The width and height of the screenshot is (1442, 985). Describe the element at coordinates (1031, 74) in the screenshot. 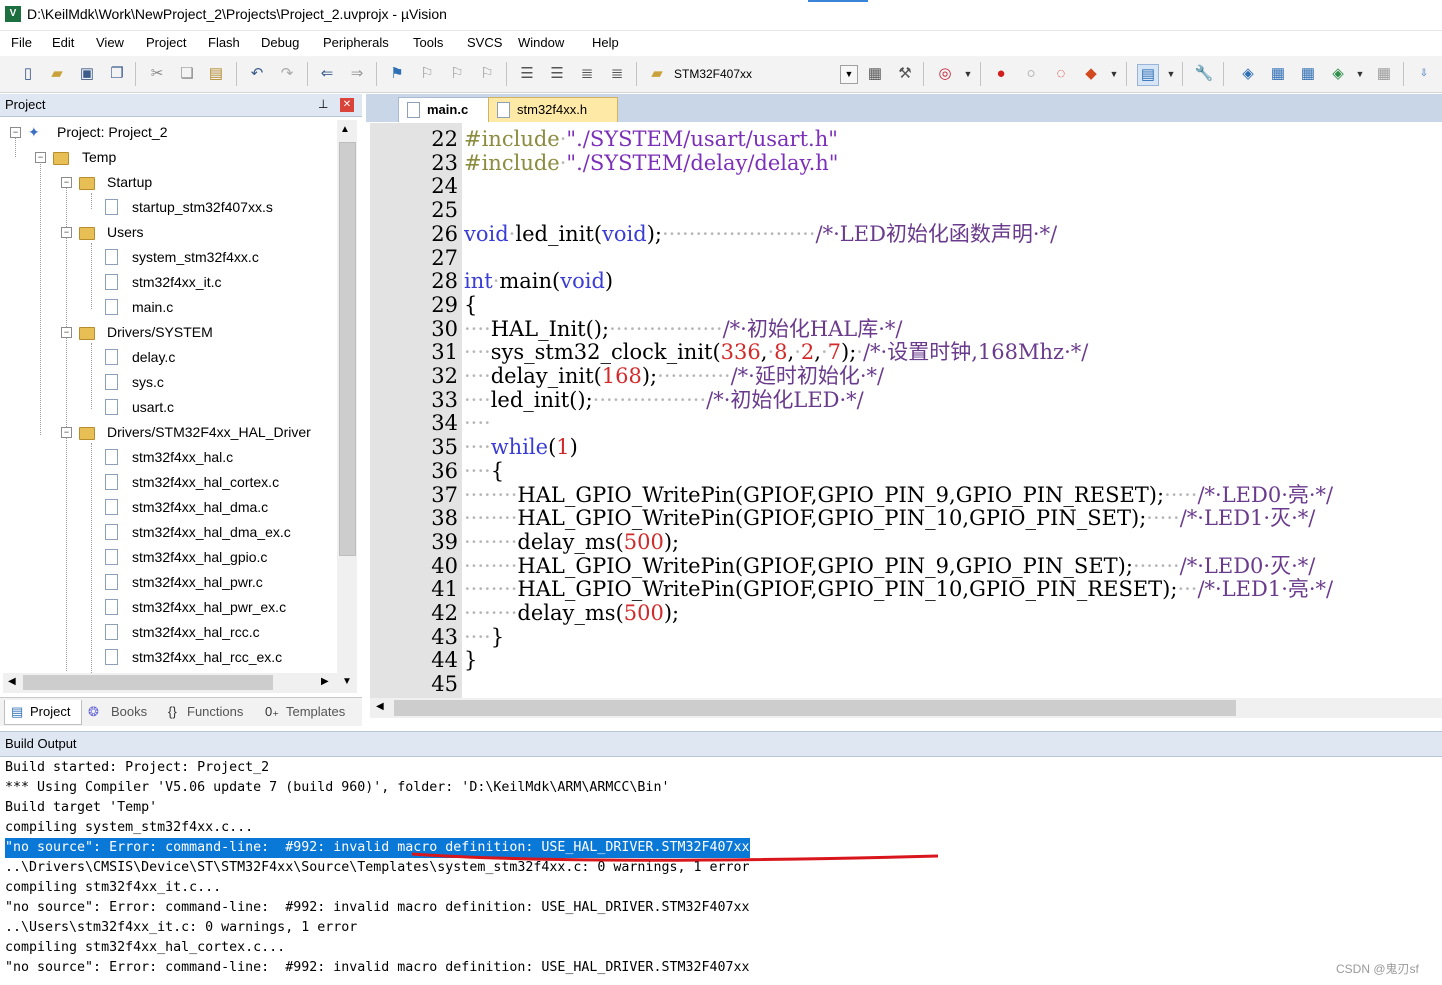

I see `disable-breakpoint-icon: ○` at that location.